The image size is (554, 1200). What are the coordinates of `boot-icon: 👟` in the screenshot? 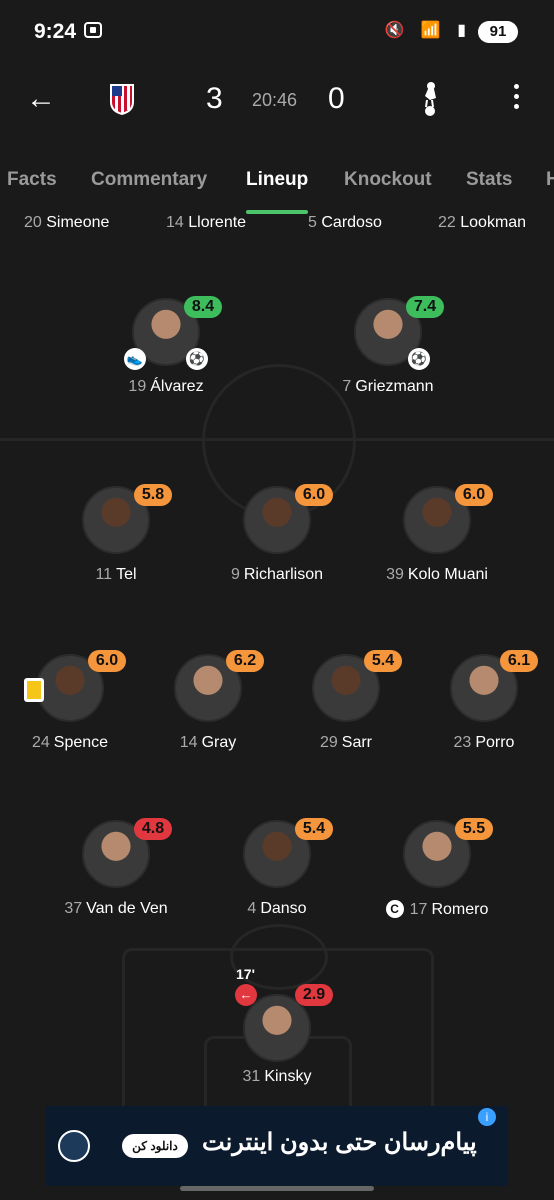 It's located at (135, 359).